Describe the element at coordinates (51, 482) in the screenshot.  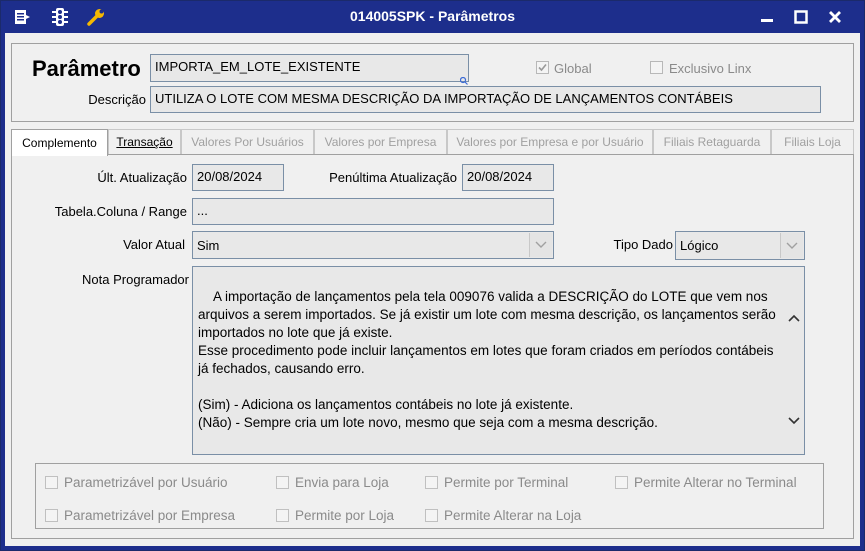
I see `param-usuario-box` at that location.